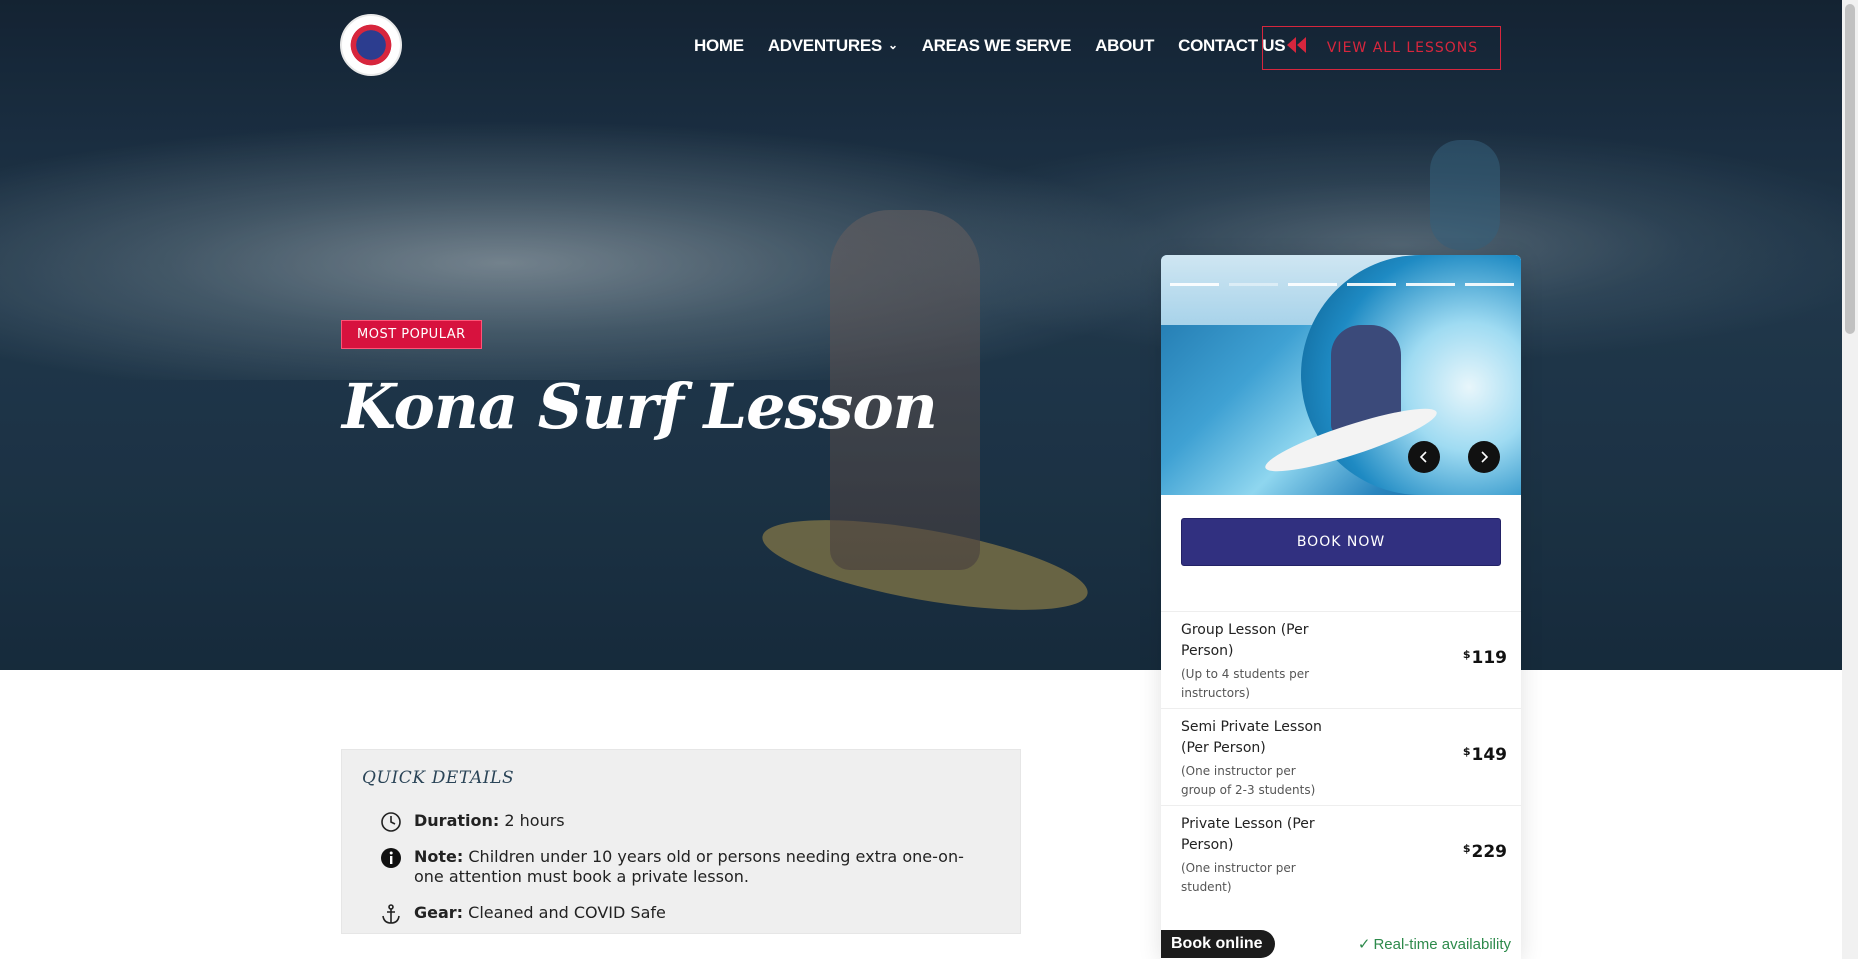 The height and width of the screenshot is (959, 1858). What do you see at coordinates (439, 912) in the screenshot?
I see `detail-label: Gear:` at bounding box center [439, 912].